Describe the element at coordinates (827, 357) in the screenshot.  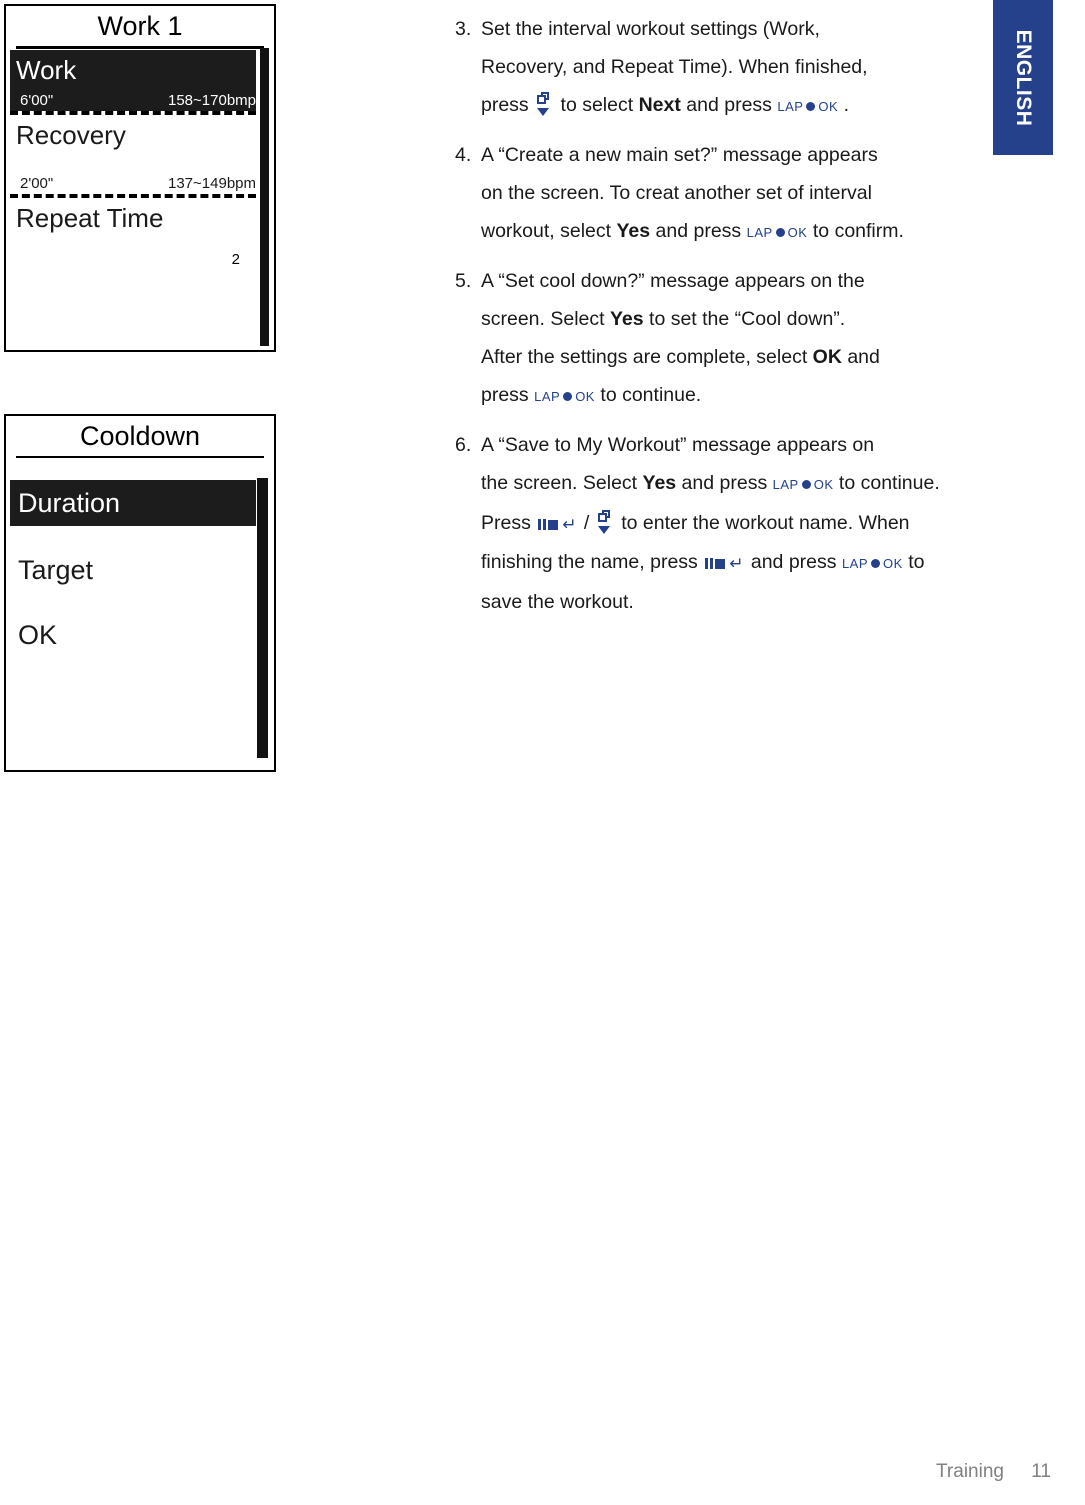
I see `emphasis-text: OK` at that location.